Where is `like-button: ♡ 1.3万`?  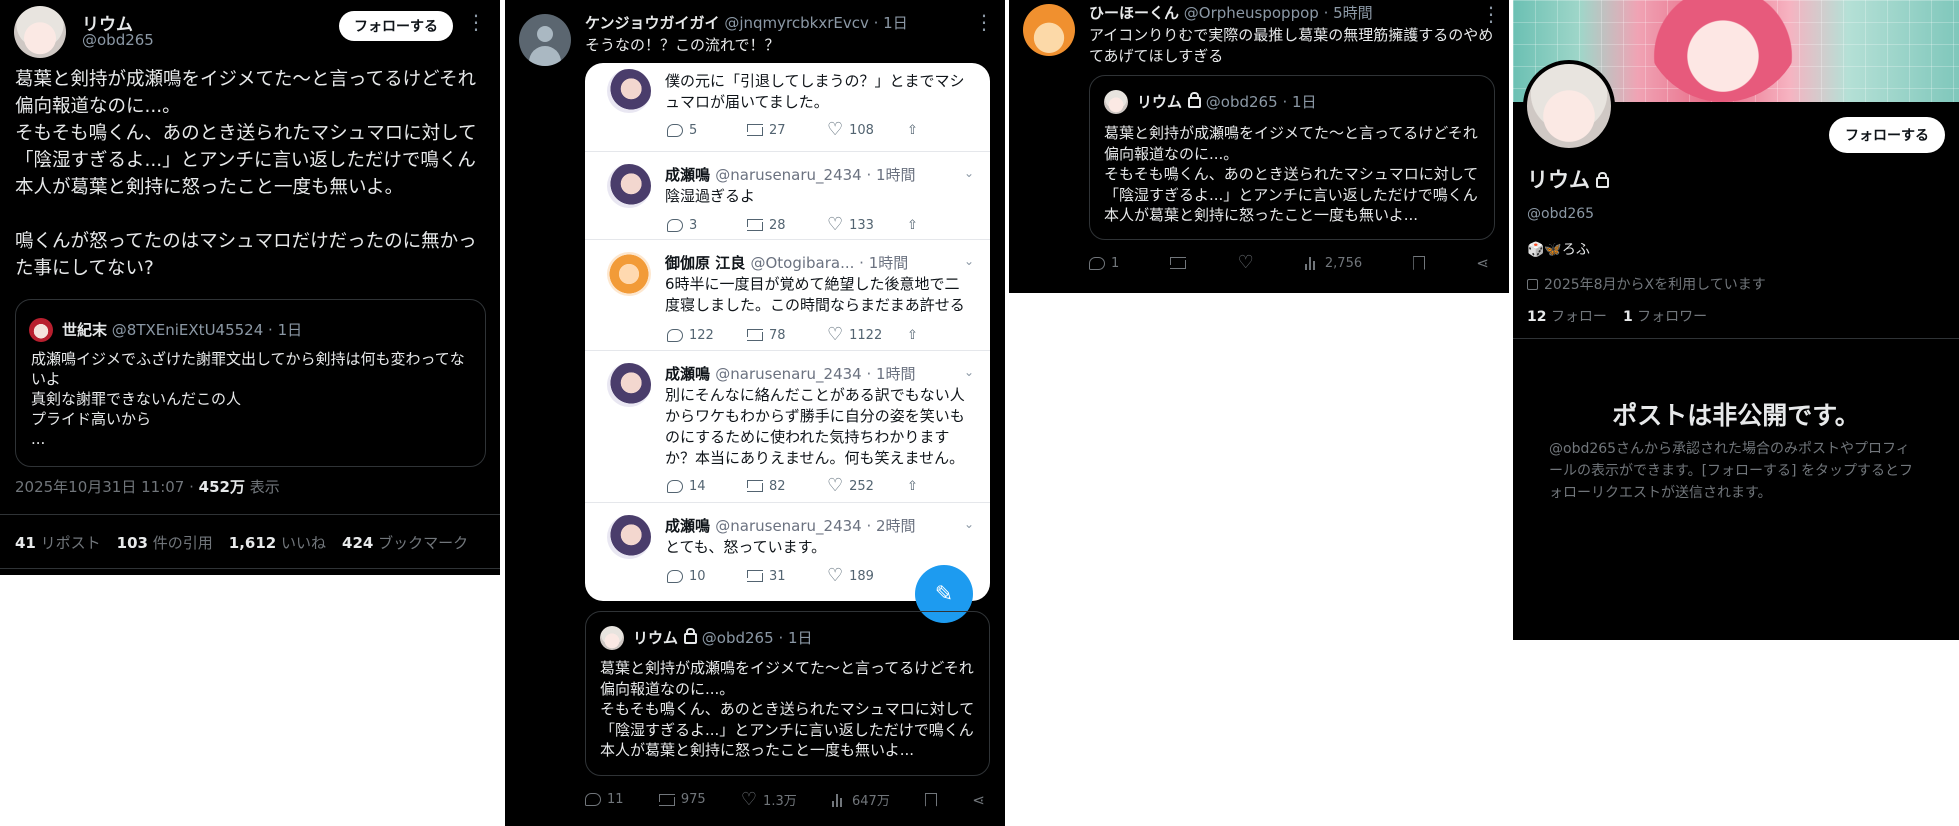
like-button: ♡ 1.3万 is located at coordinates (769, 799).